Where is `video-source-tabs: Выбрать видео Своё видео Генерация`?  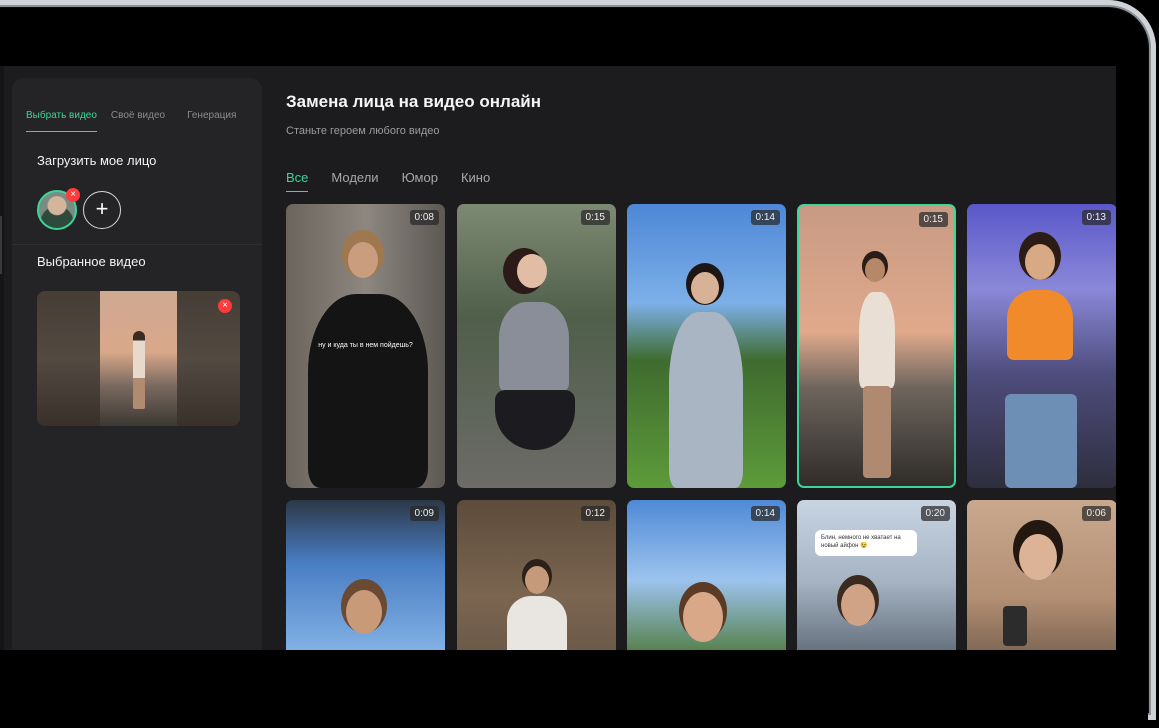 video-source-tabs: Выбрать видео Своё видео Генерация is located at coordinates (137, 118).